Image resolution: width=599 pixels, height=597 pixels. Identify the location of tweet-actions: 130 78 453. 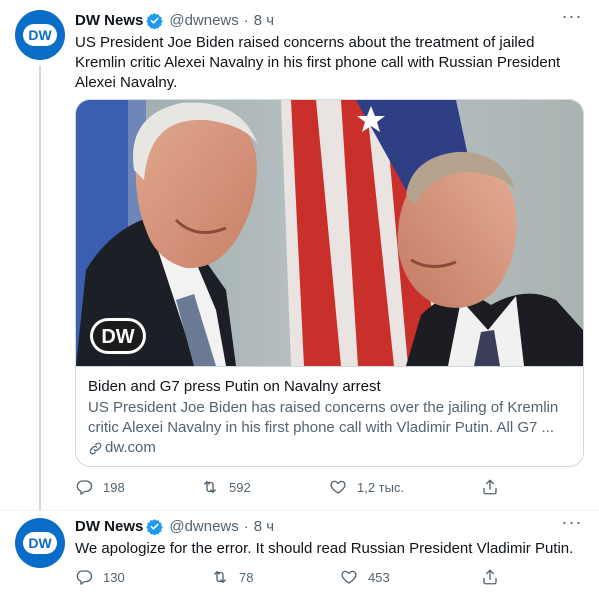
(290, 577).